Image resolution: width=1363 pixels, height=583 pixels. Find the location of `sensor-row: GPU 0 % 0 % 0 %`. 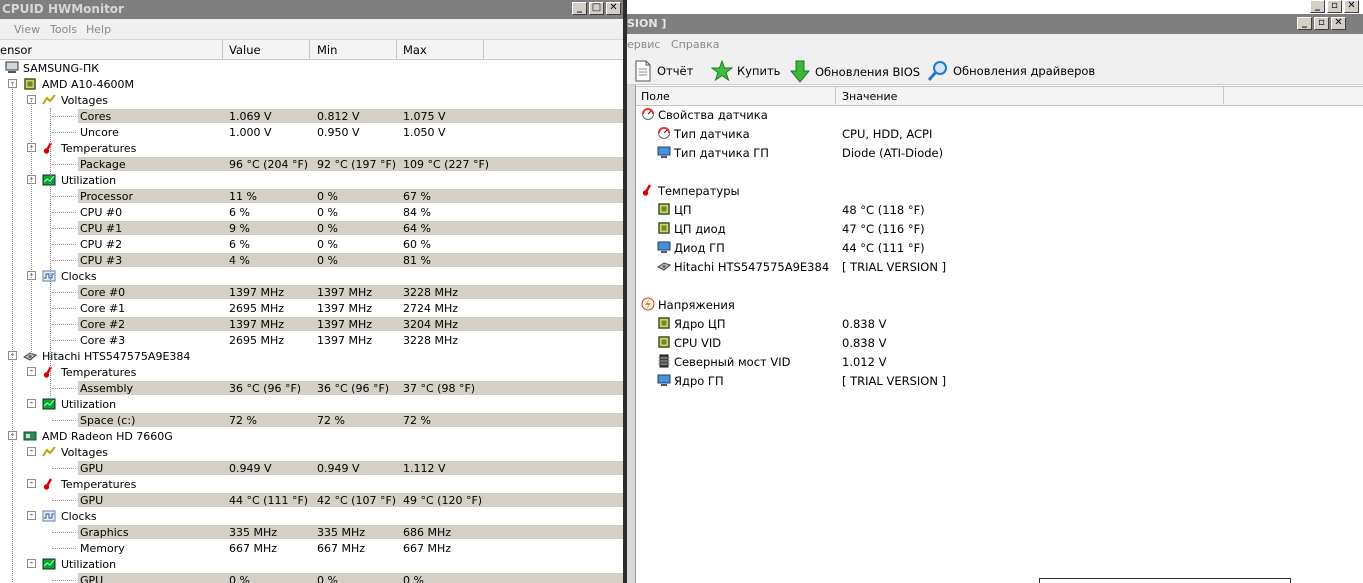

sensor-row: GPU 0 % 0 % 0 % is located at coordinates (312, 577).